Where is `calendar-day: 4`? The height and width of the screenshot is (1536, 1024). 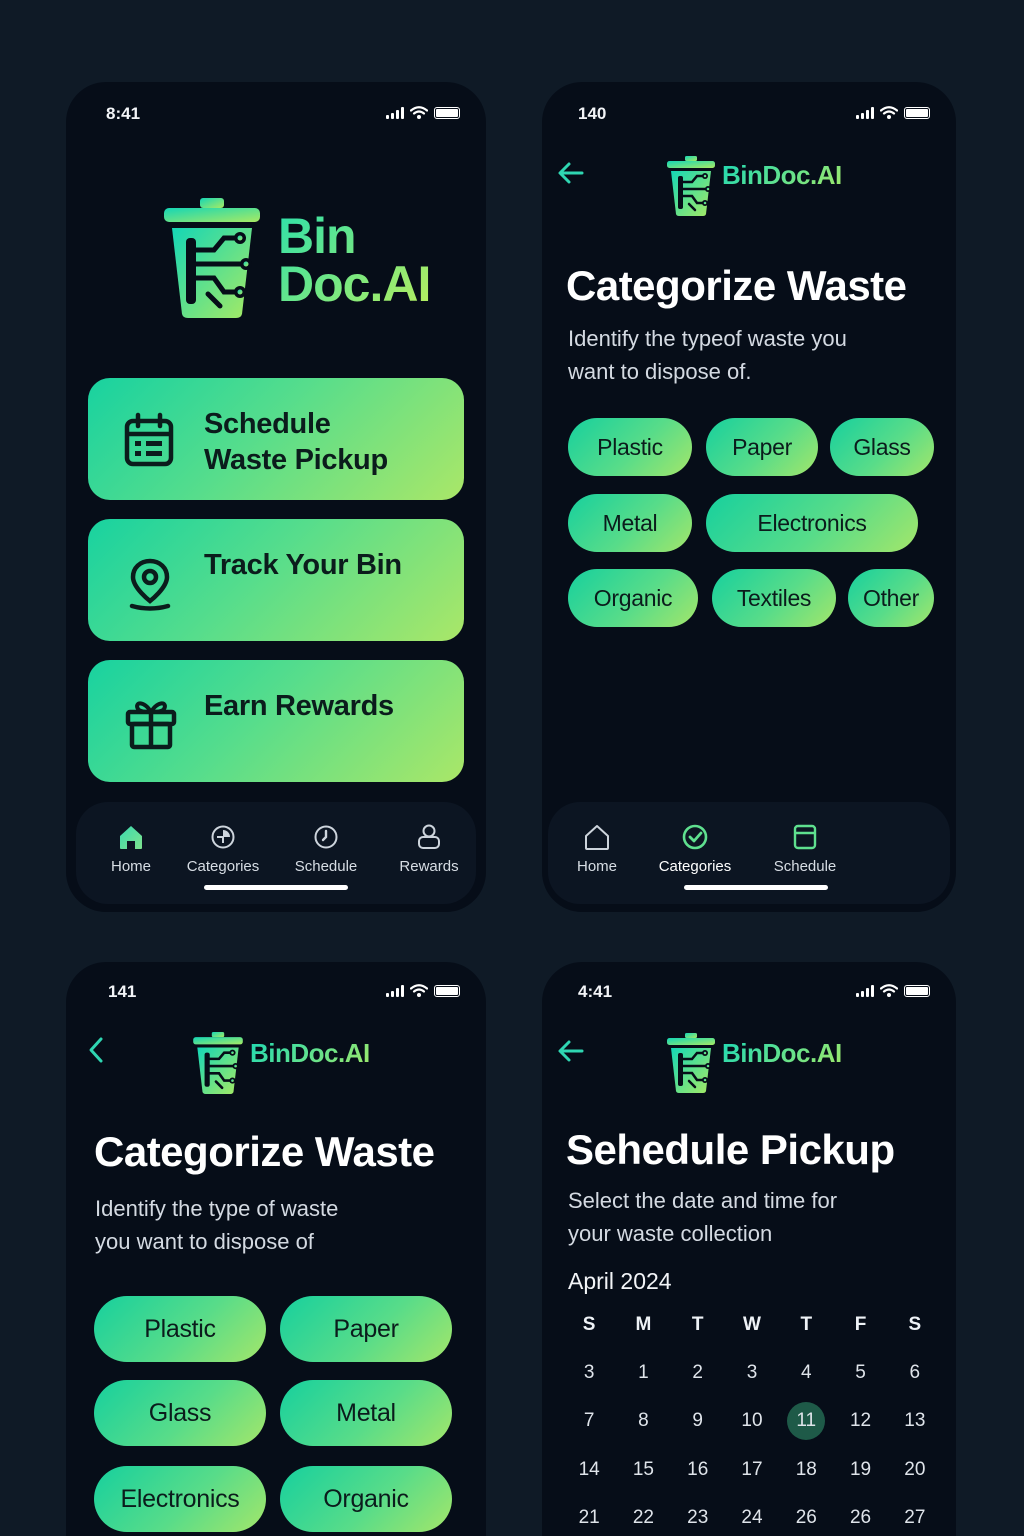
calendar-day: 4 is located at coordinates (806, 1373).